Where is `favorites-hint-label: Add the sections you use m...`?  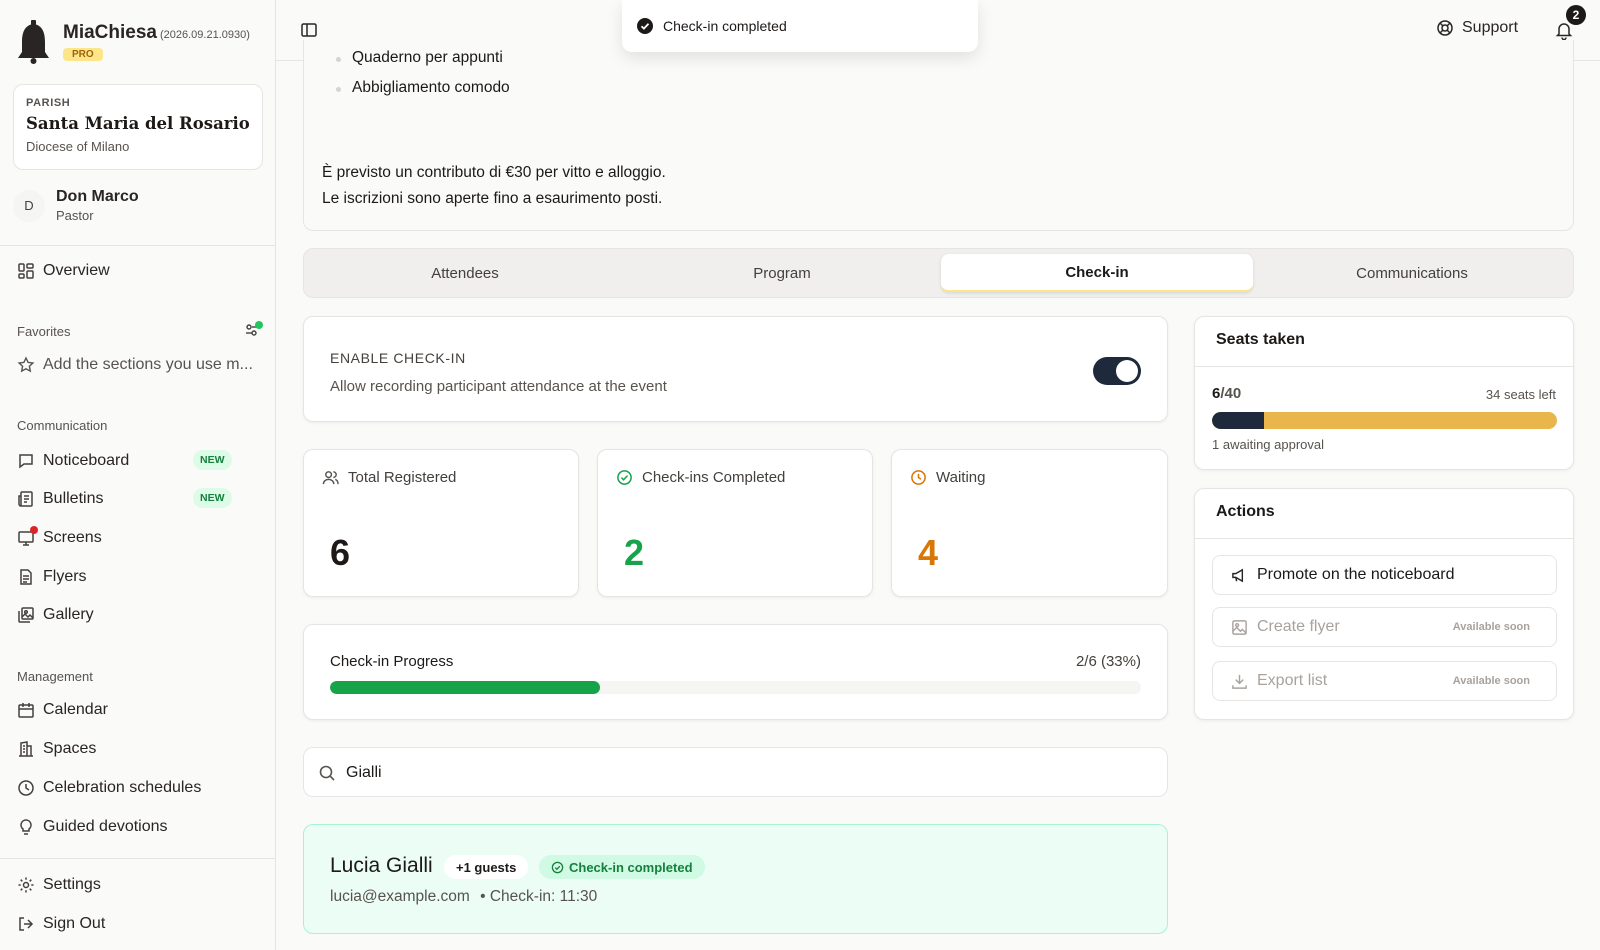
favorites-hint-label: Add the sections you use m... is located at coordinates (148, 364).